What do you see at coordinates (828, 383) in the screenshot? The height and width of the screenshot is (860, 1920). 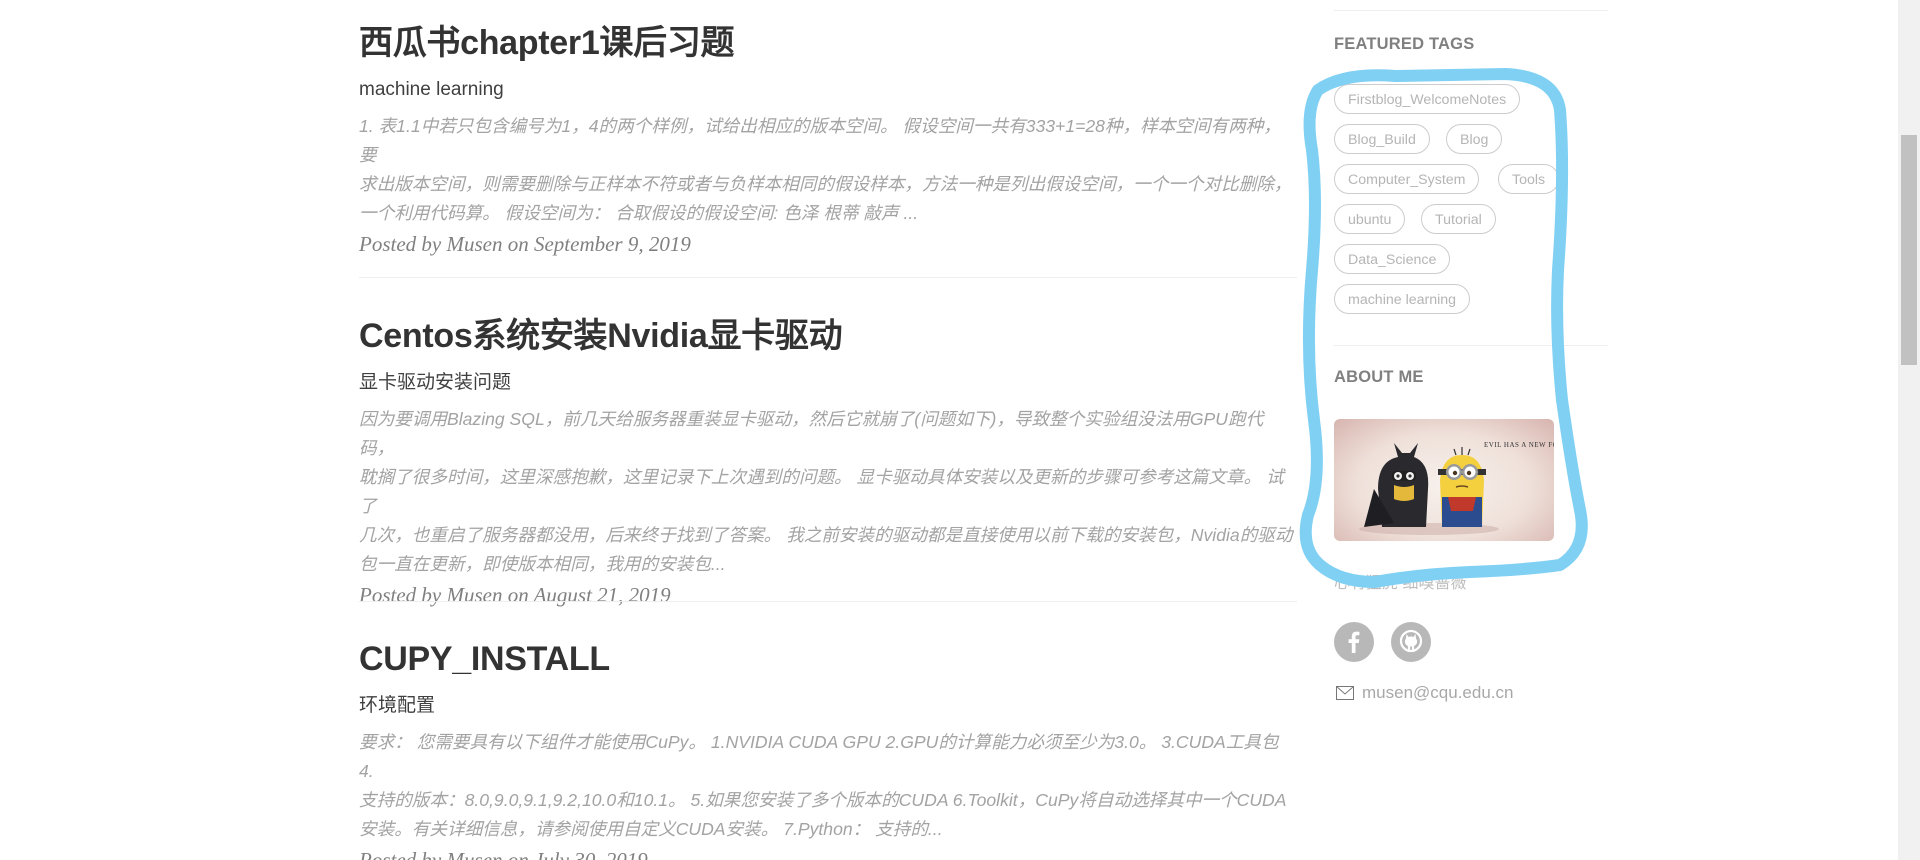 I see `post-subtitle: 显卡驱动安装问题` at bounding box center [828, 383].